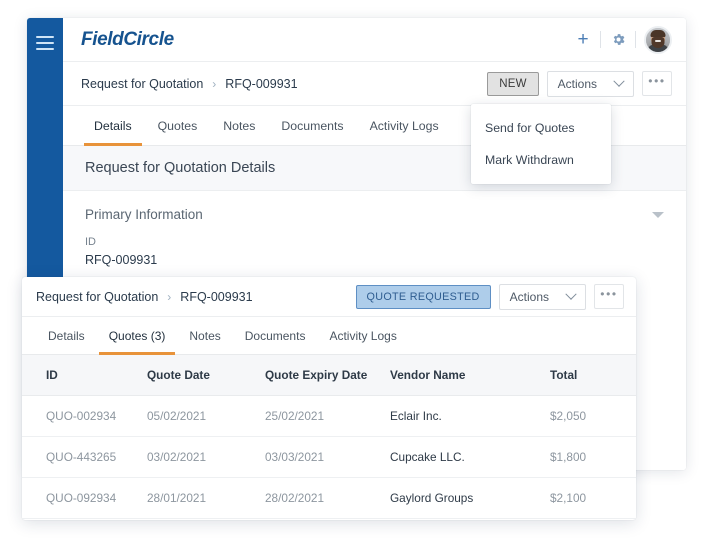  Describe the element at coordinates (206, 416) in the screenshot. I see `cell-quote-date: 05/02/2021` at that location.